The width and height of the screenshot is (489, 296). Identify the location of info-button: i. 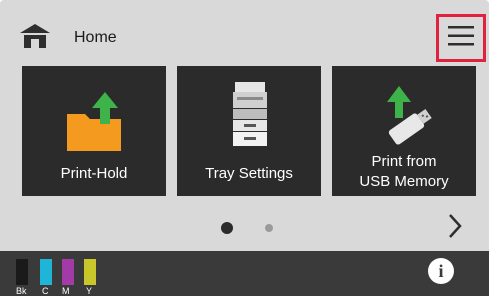
(441, 271).